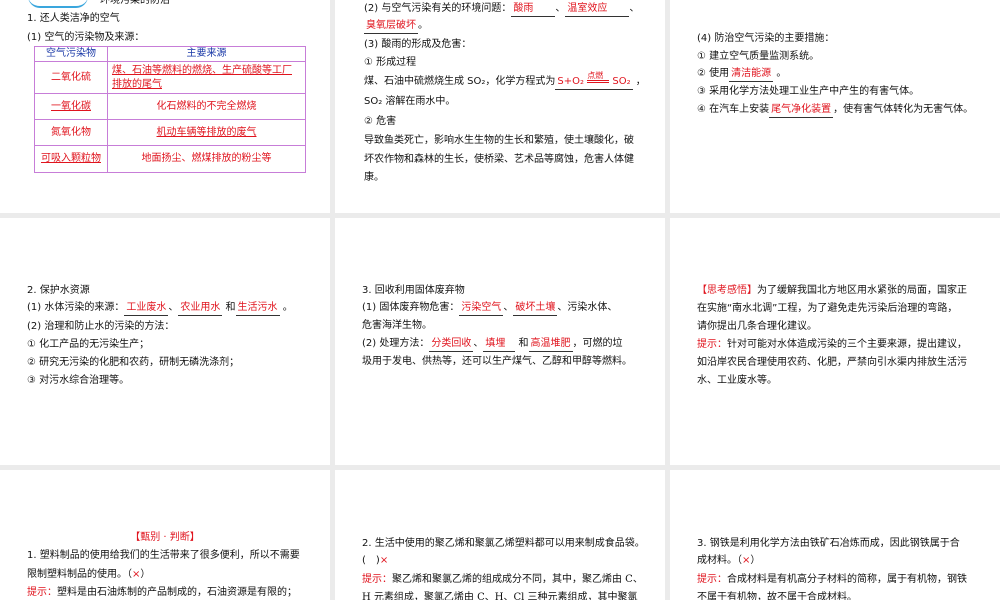 Image resolution: width=1000 pixels, height=600 pixels. I want to click on text-line: ① 建立空气质量监测系统。, so click(758, 56).